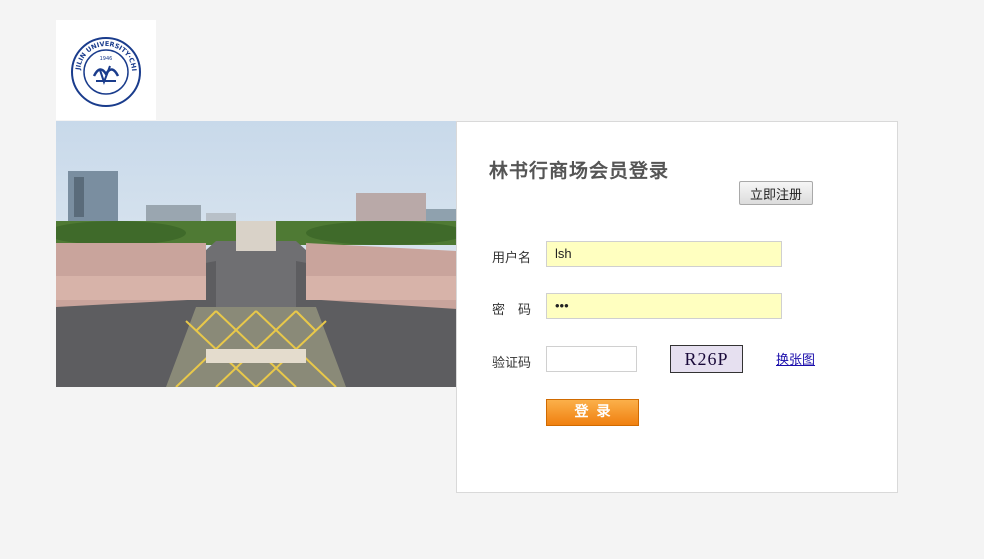 This screenshot has width=984, height=559. I want to click on logo-year: 1946, so click(106, 59).